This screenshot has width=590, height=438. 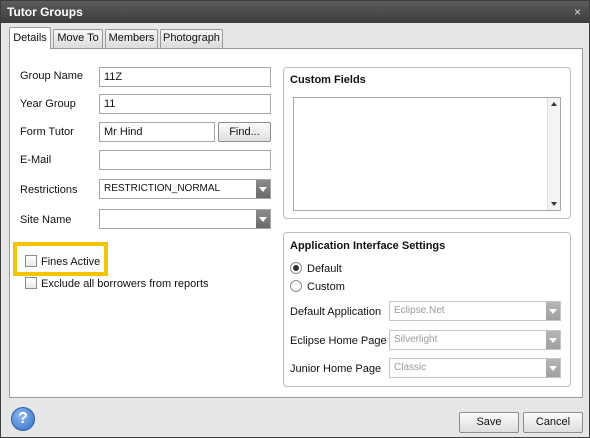 What do you see at coordinates (416, 339) in the screenshot?
I see `eclipse-home-page-value: Silverlight` at bounding box center [416, 339].